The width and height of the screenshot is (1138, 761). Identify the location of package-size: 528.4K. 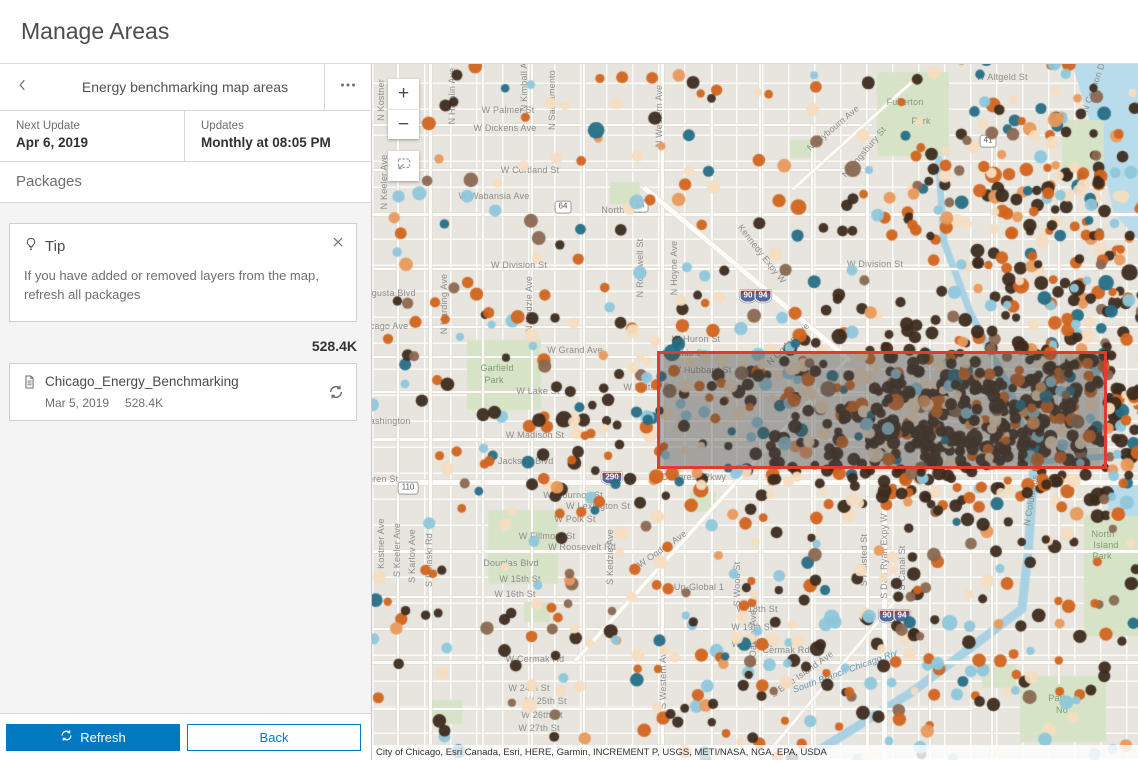
(144, 402).